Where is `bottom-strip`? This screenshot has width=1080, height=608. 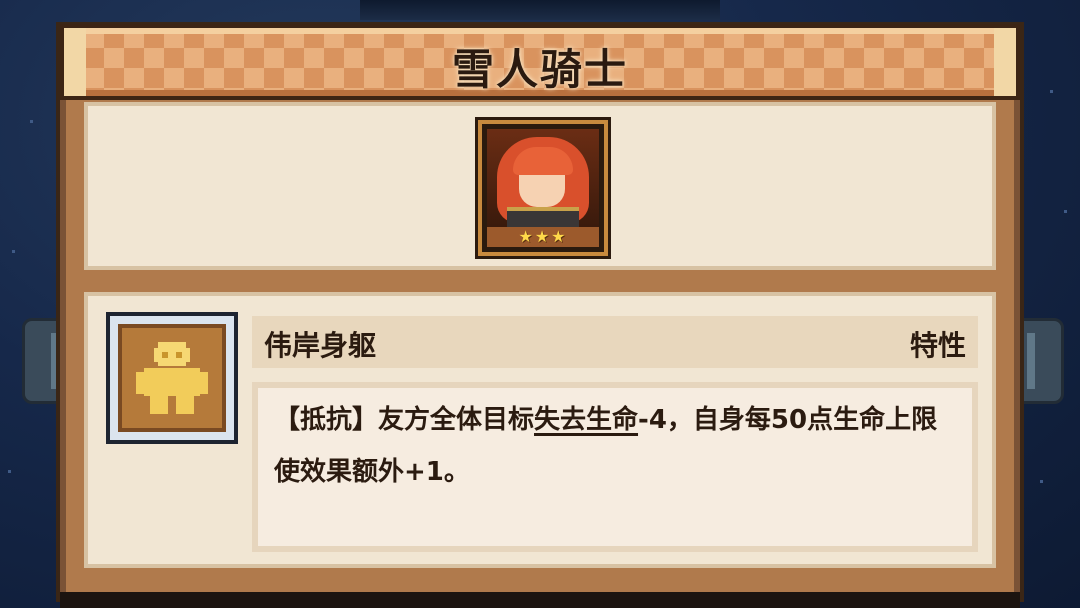
bottom-strip is located at coordinates (540, 600).